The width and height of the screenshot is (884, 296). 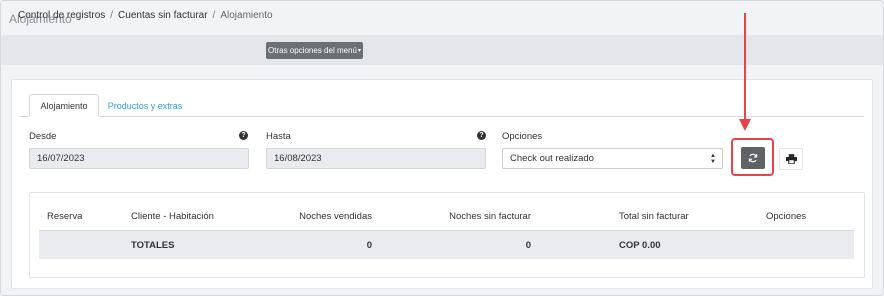 What do you see at coordinates (654, 216) in the screenshot?
I see `column-header-total-sin-facturar: Total sin facturar` at bounding box center [654, 216].